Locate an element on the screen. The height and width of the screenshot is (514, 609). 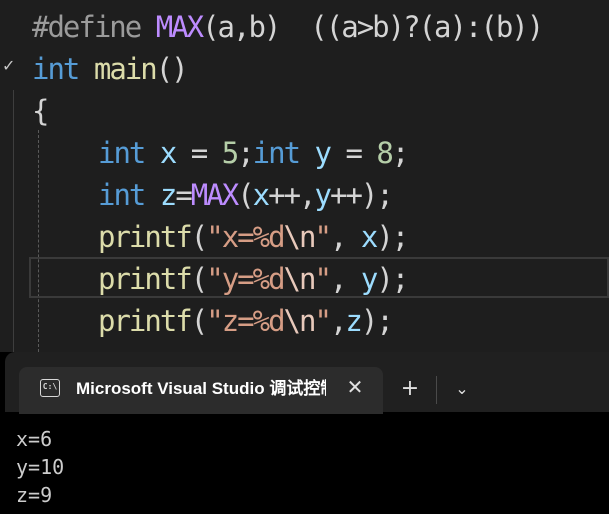
output-line: z=9 is located at coordinates (34, 495).